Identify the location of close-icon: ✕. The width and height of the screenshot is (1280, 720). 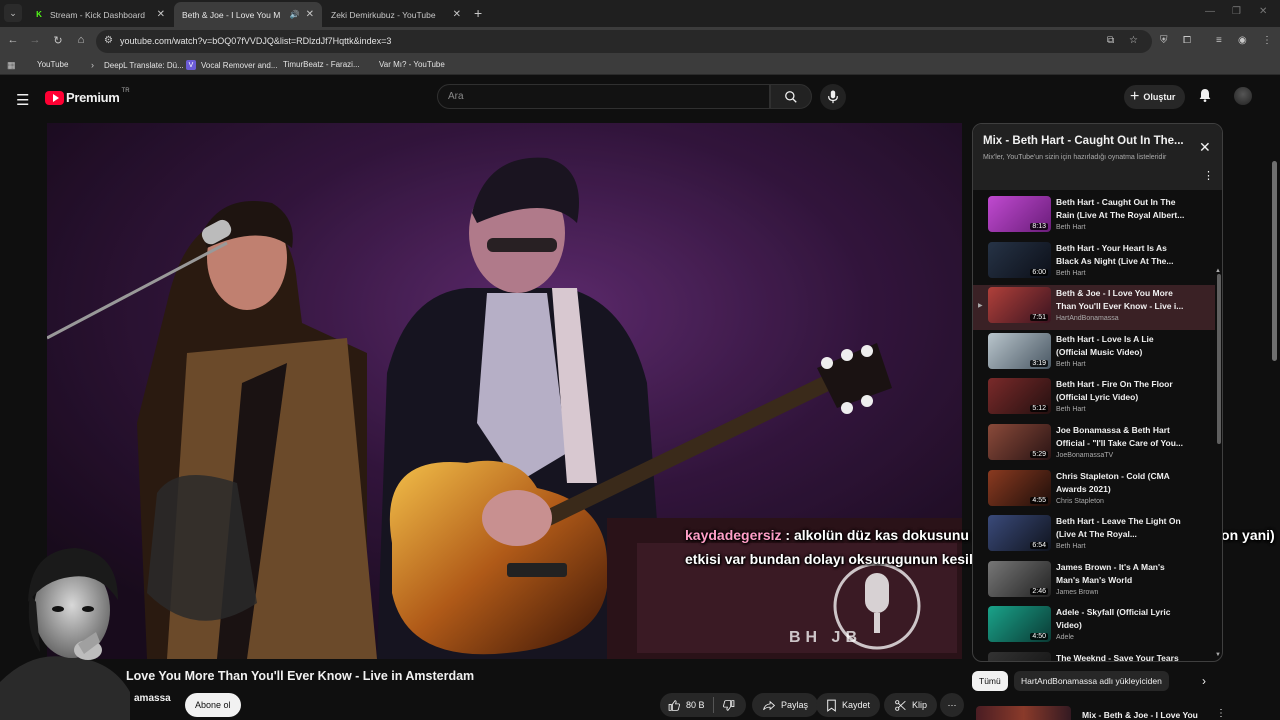
(1205, 147).